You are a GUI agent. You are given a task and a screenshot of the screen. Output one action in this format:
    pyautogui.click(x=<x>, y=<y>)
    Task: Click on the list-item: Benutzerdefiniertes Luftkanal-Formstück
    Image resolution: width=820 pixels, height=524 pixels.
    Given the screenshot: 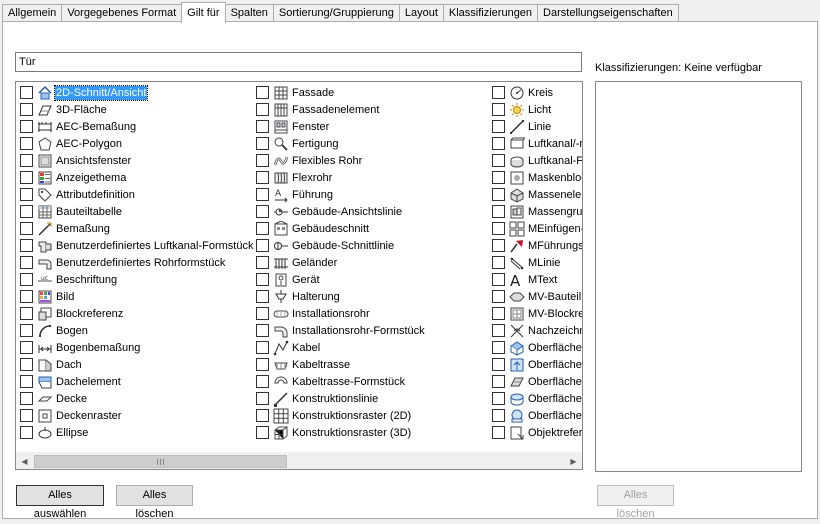 What is the action you would take?
    pyautogui.click(x=137, y=245)
    